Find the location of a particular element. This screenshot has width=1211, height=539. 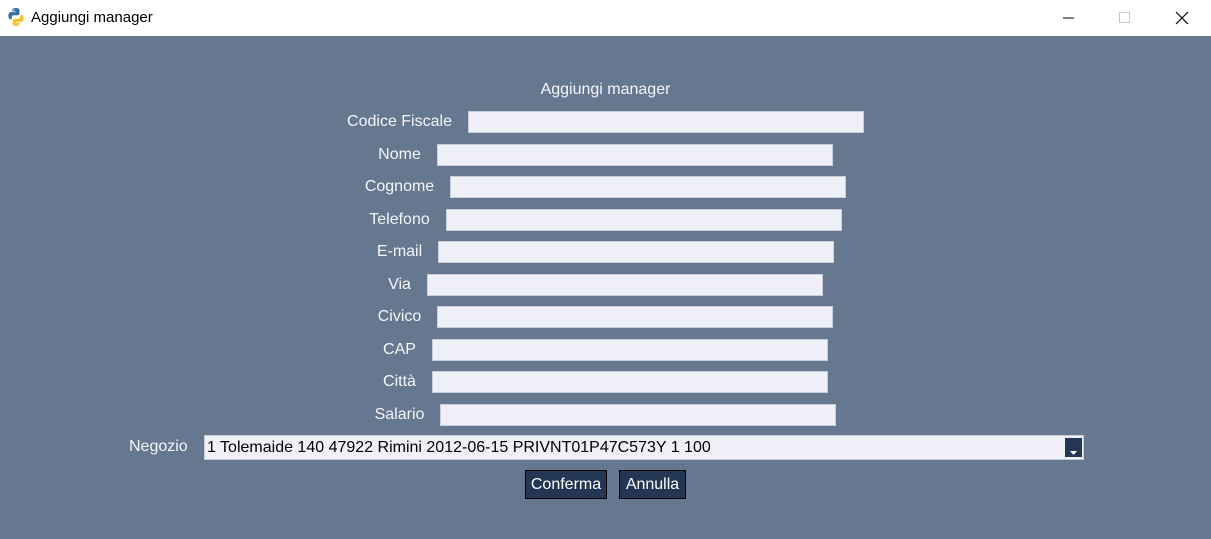

cap-input is located at coordinates (629, 350).